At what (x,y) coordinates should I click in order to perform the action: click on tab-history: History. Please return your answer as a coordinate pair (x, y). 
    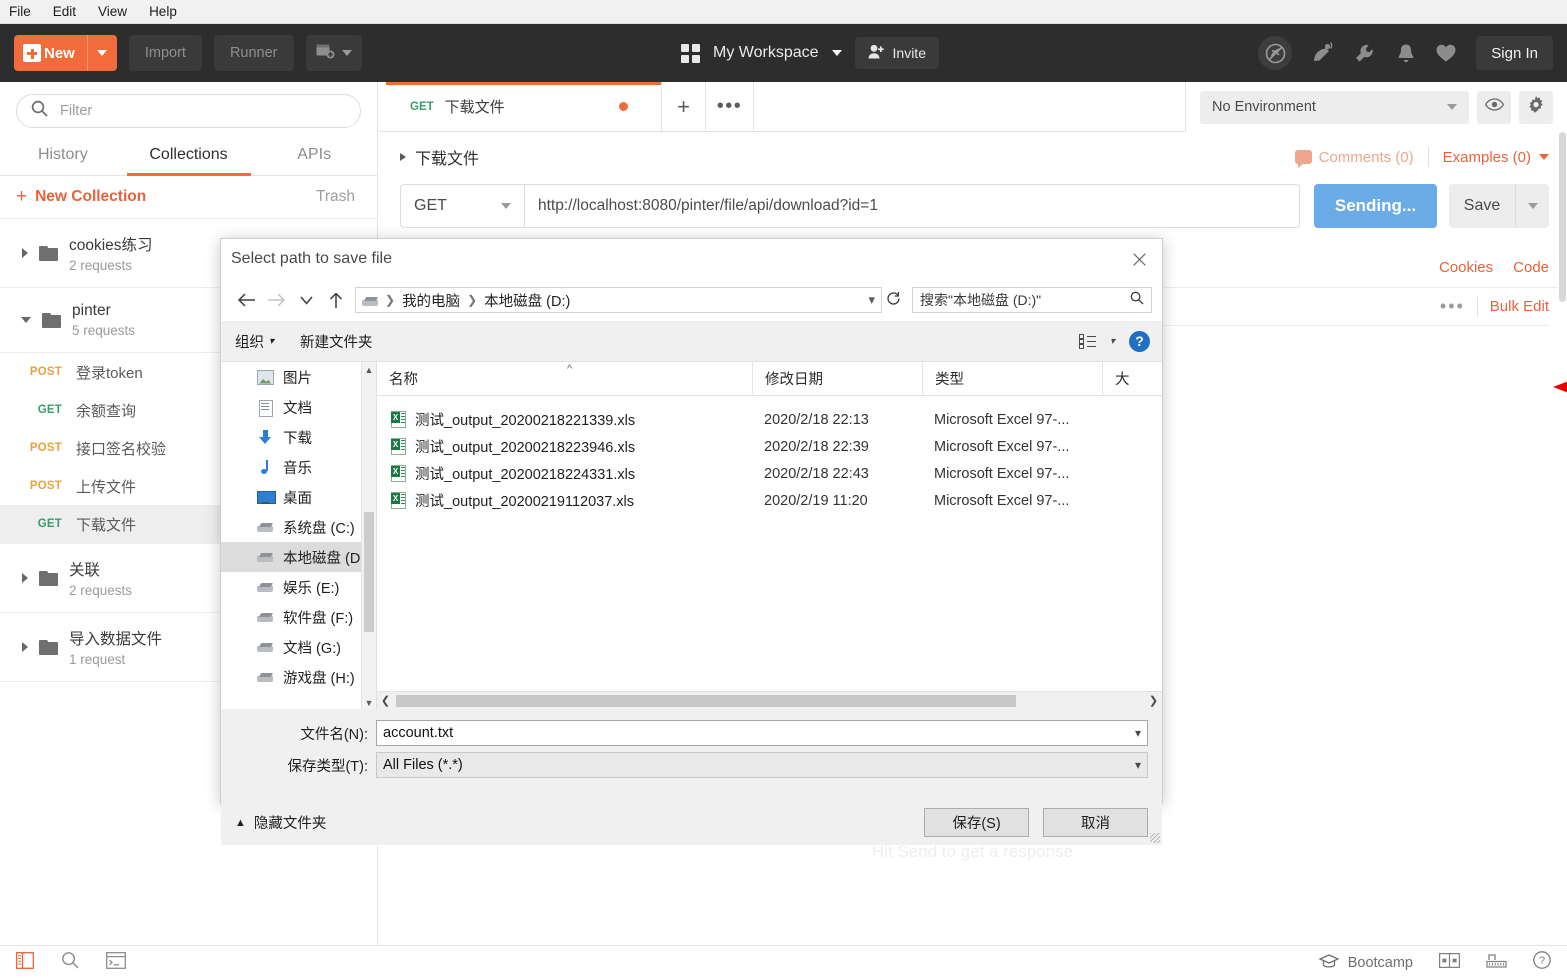
    Looking at the image, I should click on (63, 156).